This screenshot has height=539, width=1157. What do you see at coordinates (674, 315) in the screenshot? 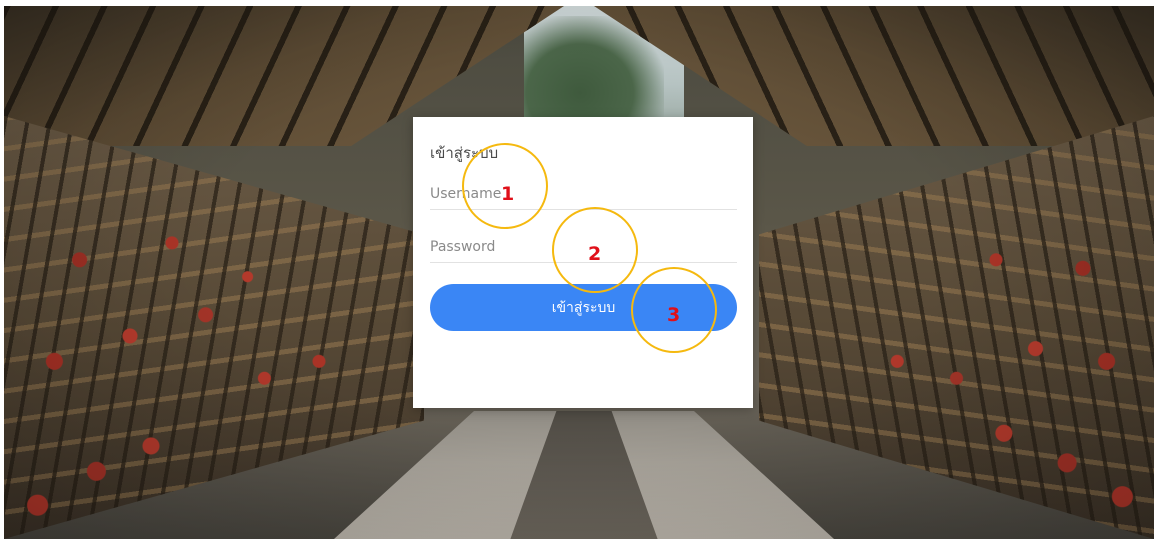
I see `annotation-number-3: 3` at bounding box center [674, 315].